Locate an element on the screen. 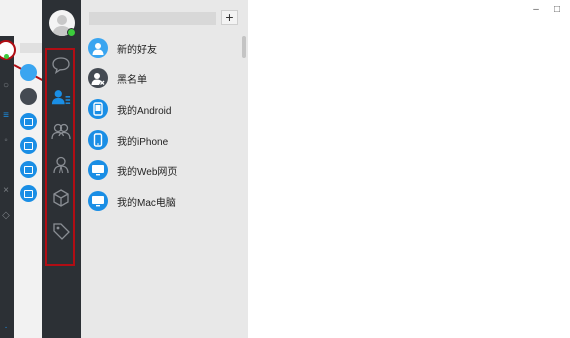 Image resolution: width=570 pixels, height=338 pixels. android-device-icon is located at coordinates (98, 109).